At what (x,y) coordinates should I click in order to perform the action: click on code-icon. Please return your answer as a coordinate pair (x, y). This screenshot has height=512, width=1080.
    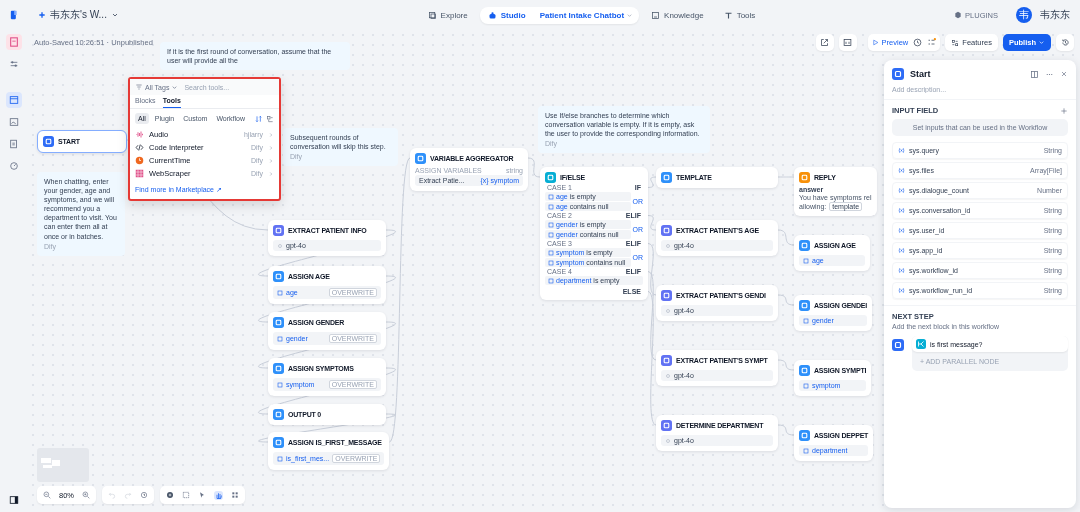
    Looking at the image, I should click on (139, 147).